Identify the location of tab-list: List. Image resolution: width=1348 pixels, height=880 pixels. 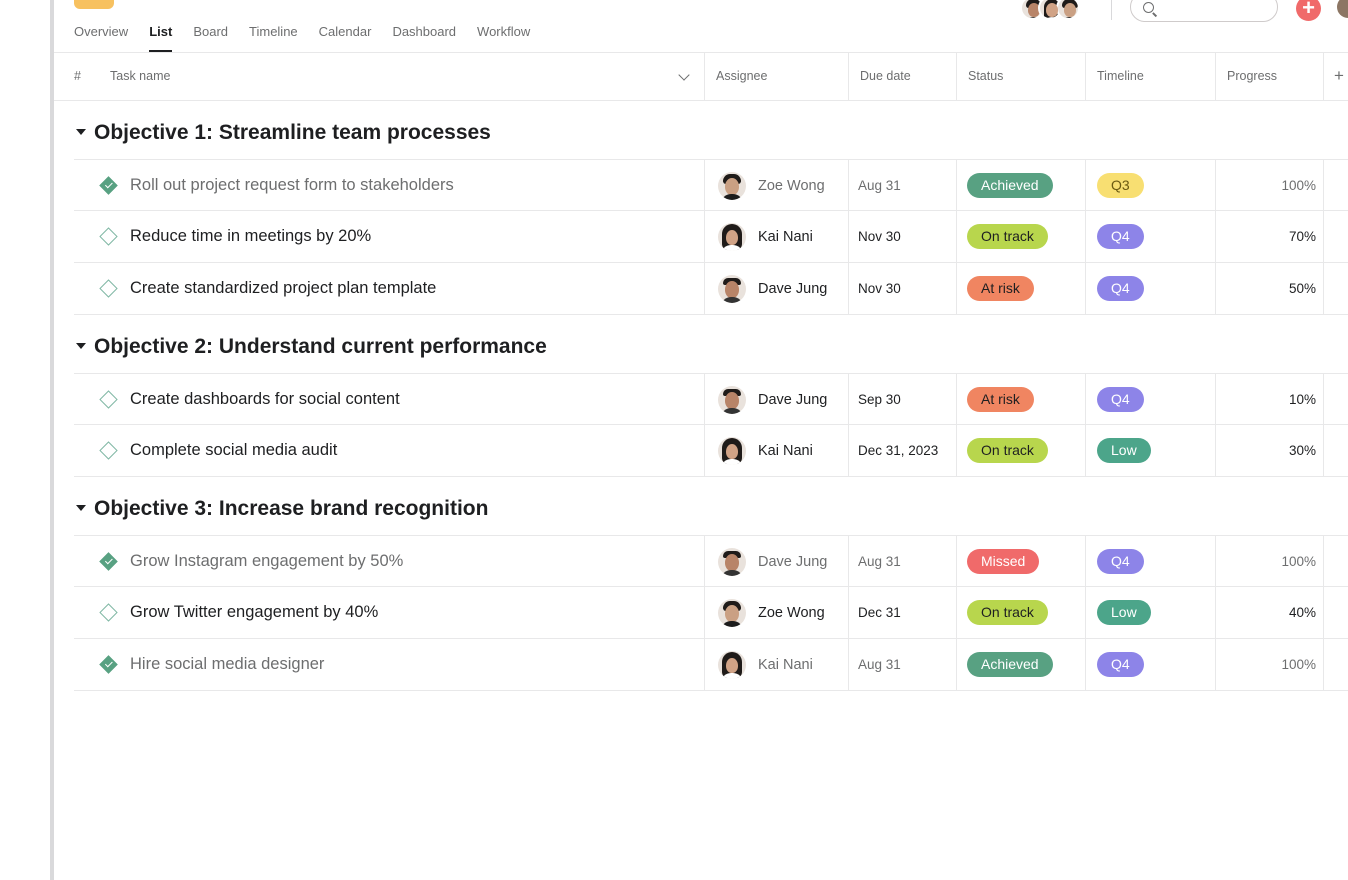
(161, 36).